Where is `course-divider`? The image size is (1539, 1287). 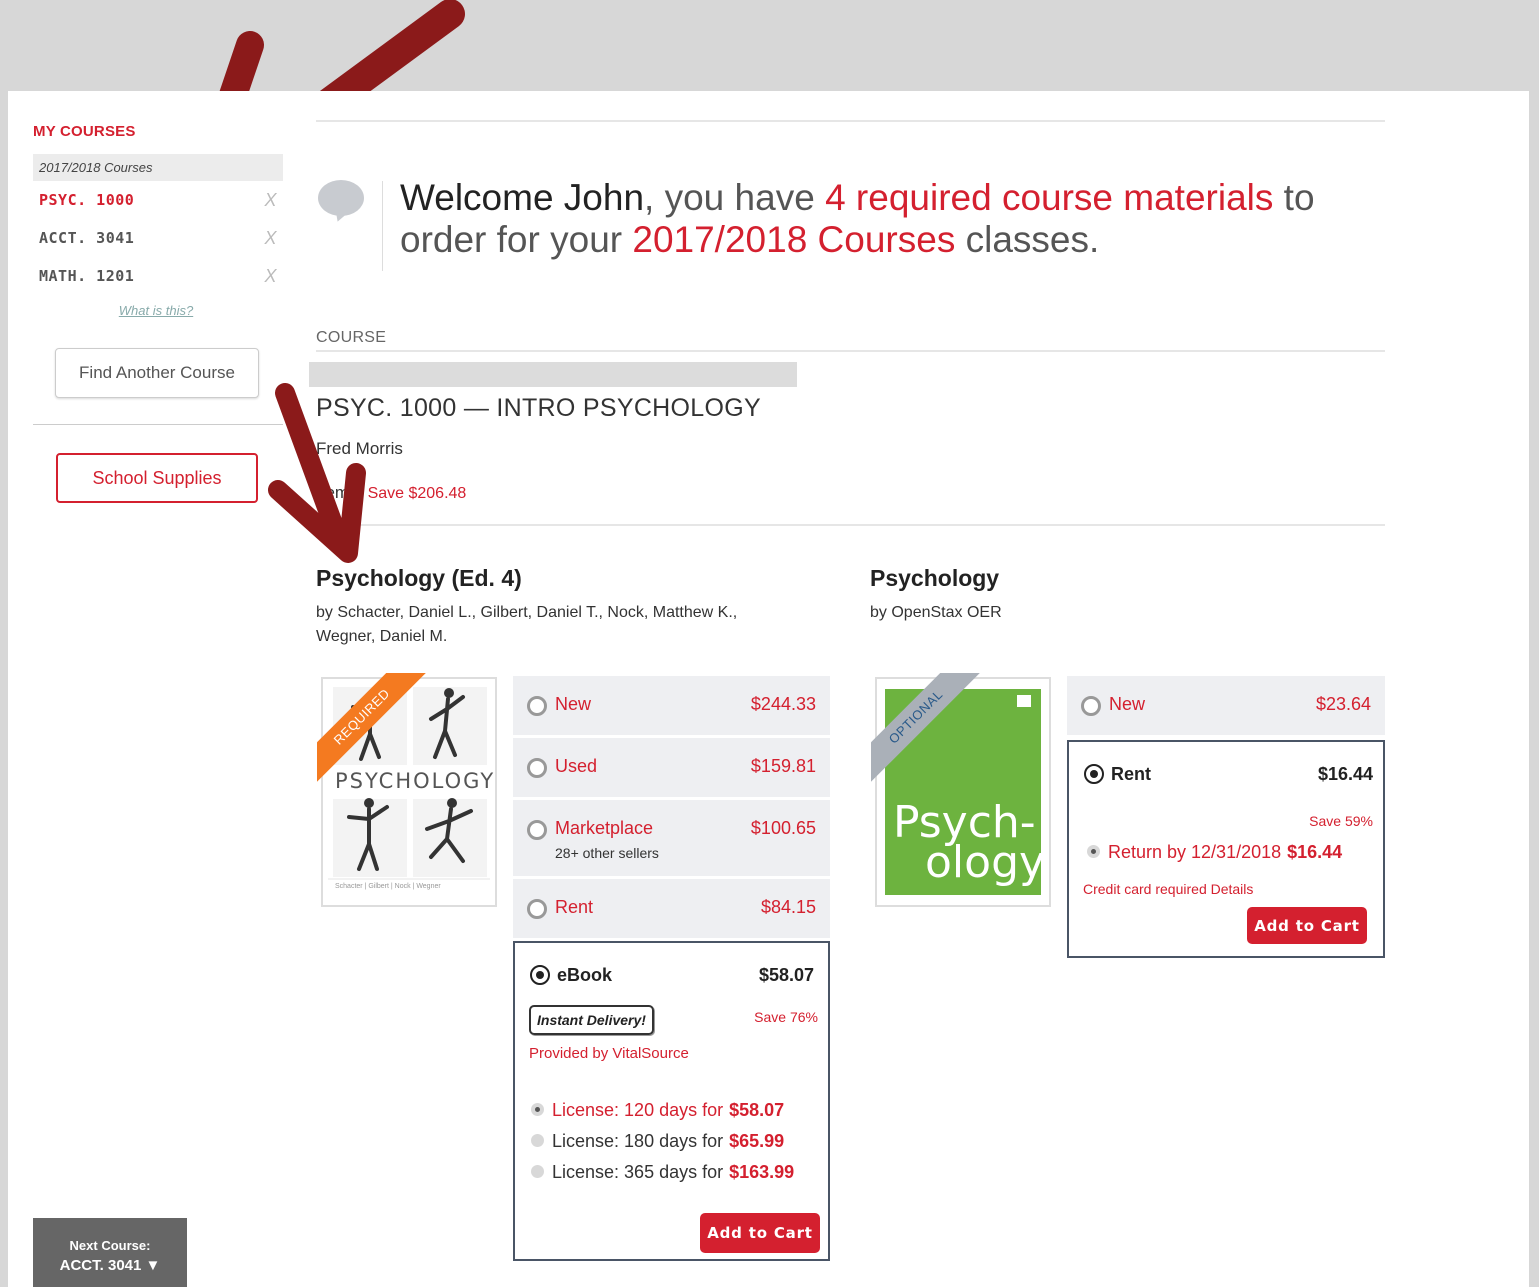
course-divider is located at coordinates (850, 351).